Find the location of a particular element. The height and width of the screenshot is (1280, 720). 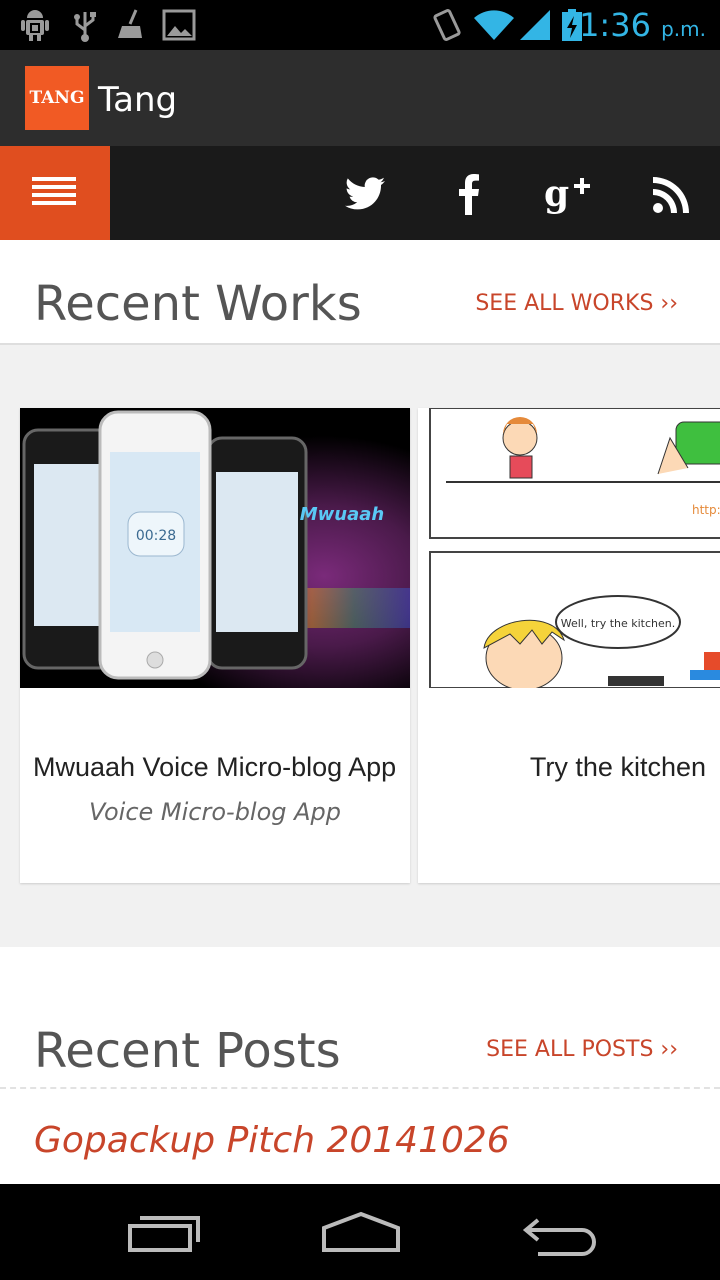

recent-posts-title: Recent Posts is located at coordinates (187, 1051).